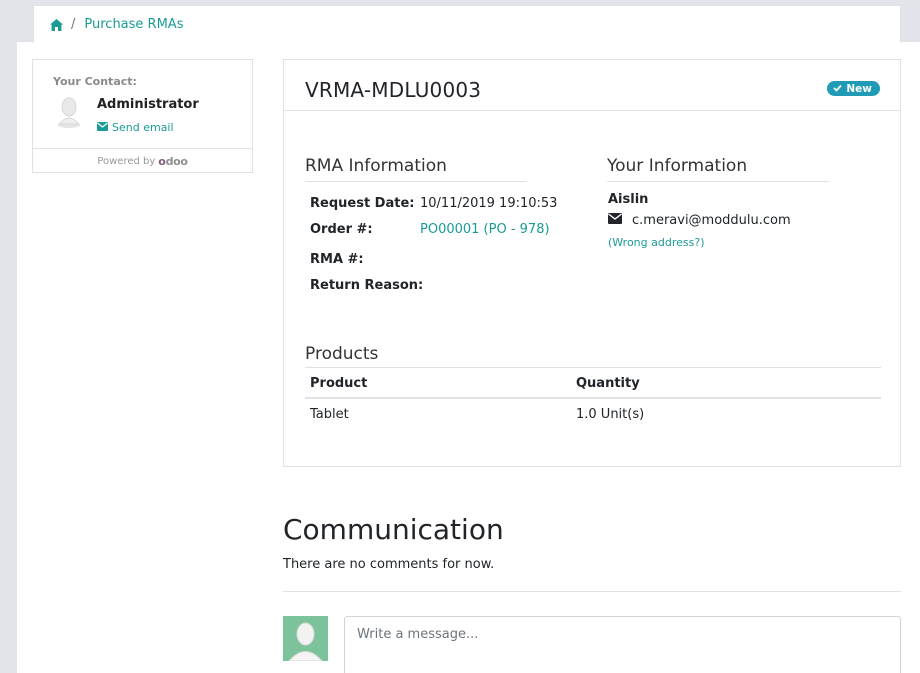 The height and width of the screenshot is (673, 920). What do you see at coordinates (610, 414) in the screenshot?
I see `quantity-cell: 1.0 Unit(s)` at bounding box center [610, 414].